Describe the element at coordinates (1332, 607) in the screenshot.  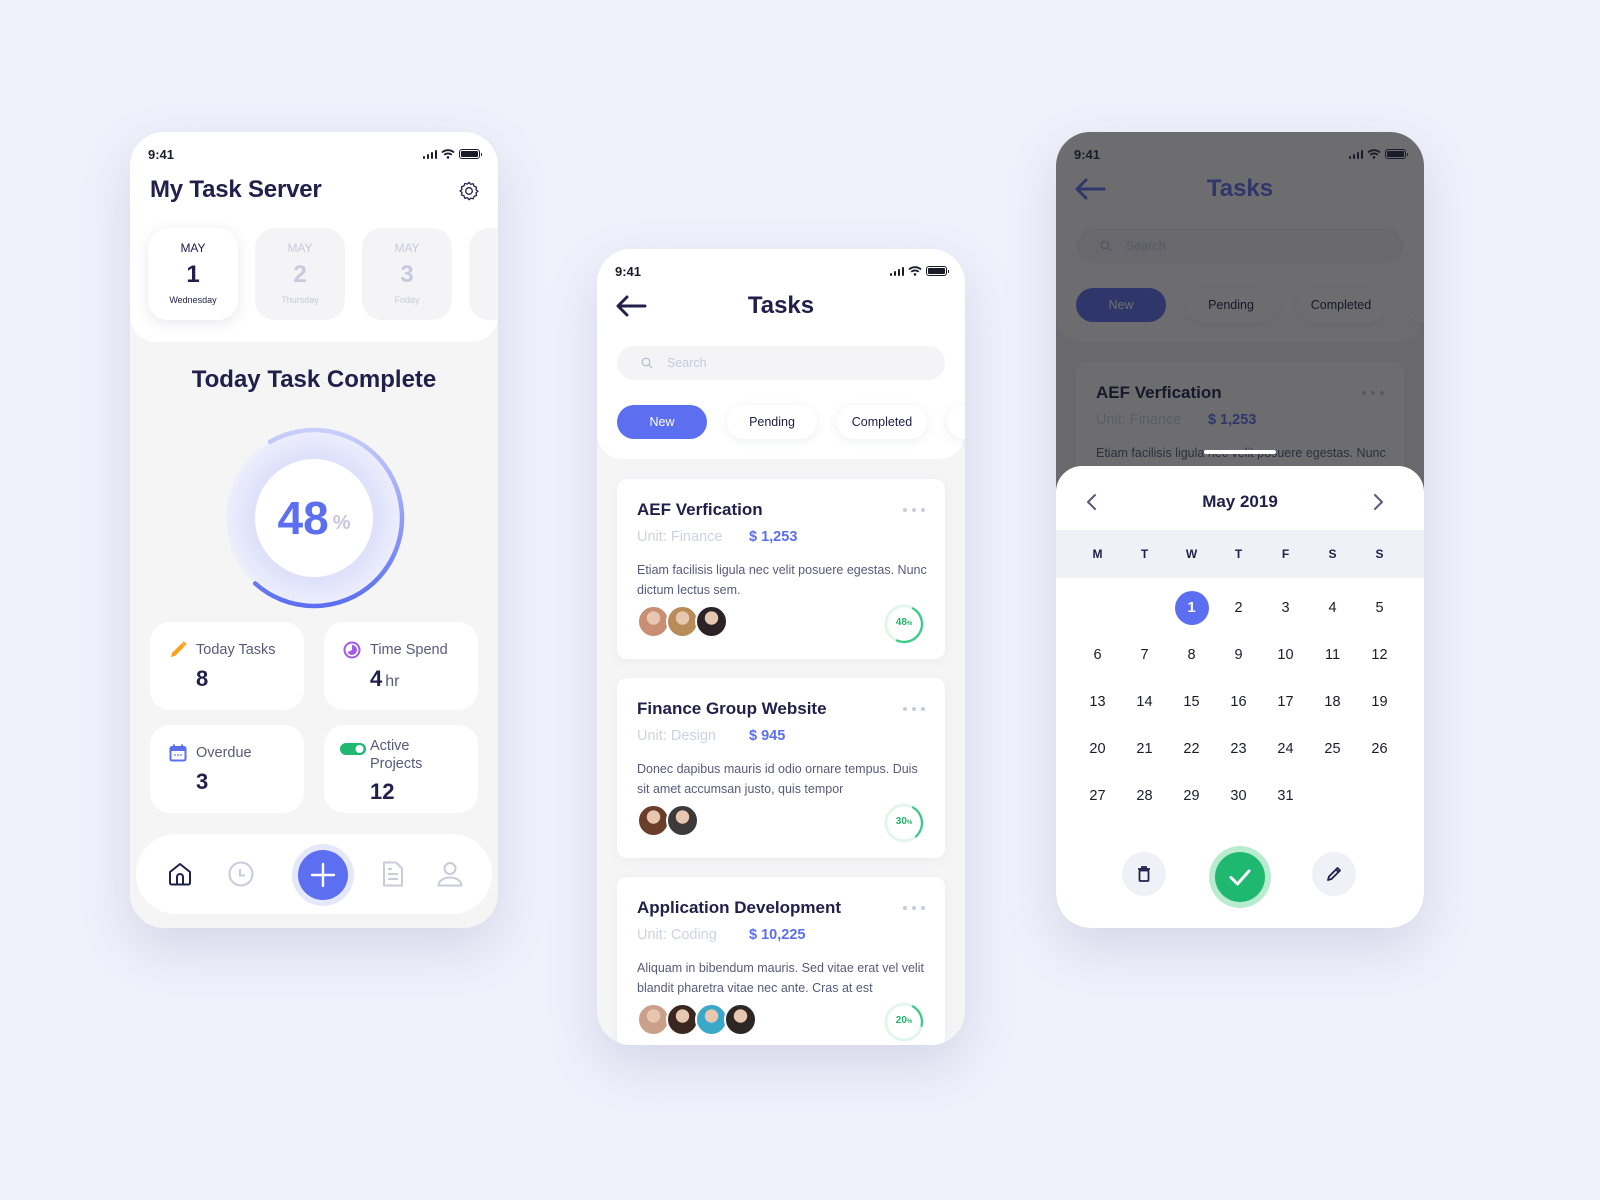
I see `calendar-day: 4` at that location.